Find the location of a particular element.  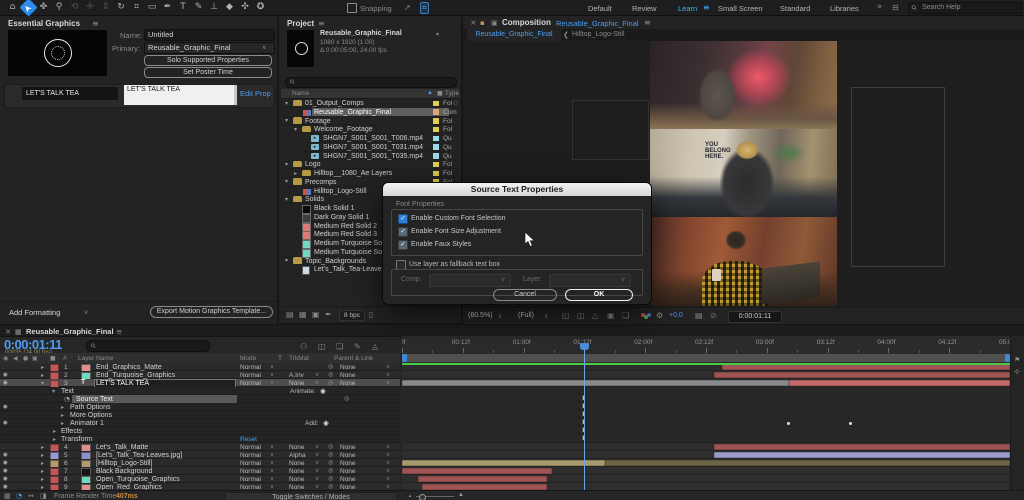

layer-name: Open_Turquoise_Graphics is located at coordinates (138, 479).